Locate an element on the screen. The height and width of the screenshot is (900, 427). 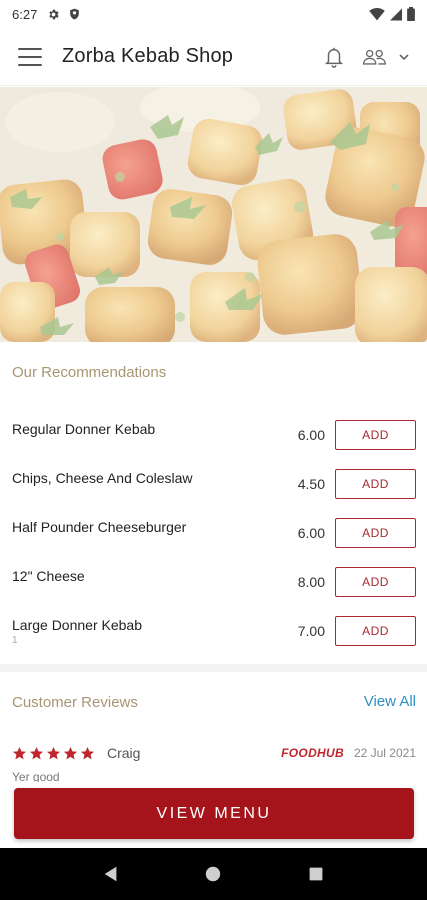
system-nav-bar is located at coordinates (213, 874).